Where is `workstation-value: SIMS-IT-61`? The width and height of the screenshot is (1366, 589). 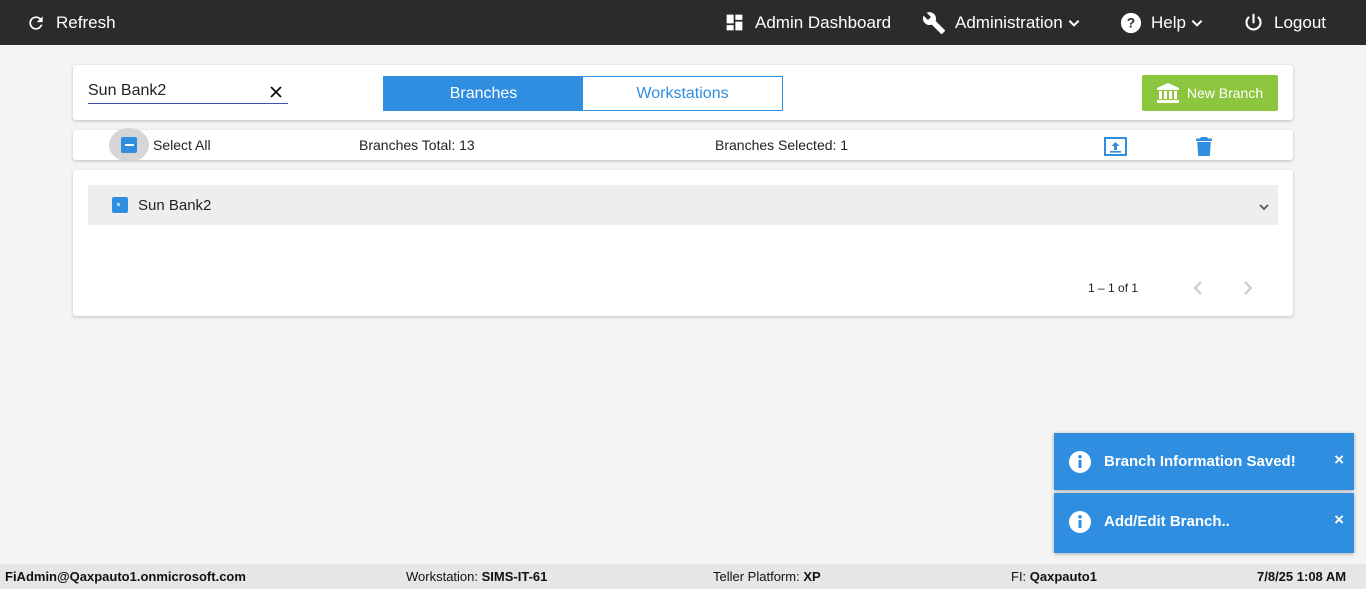
workstation-value: SIMS-IT-61 is located at coordinates (514, 576).